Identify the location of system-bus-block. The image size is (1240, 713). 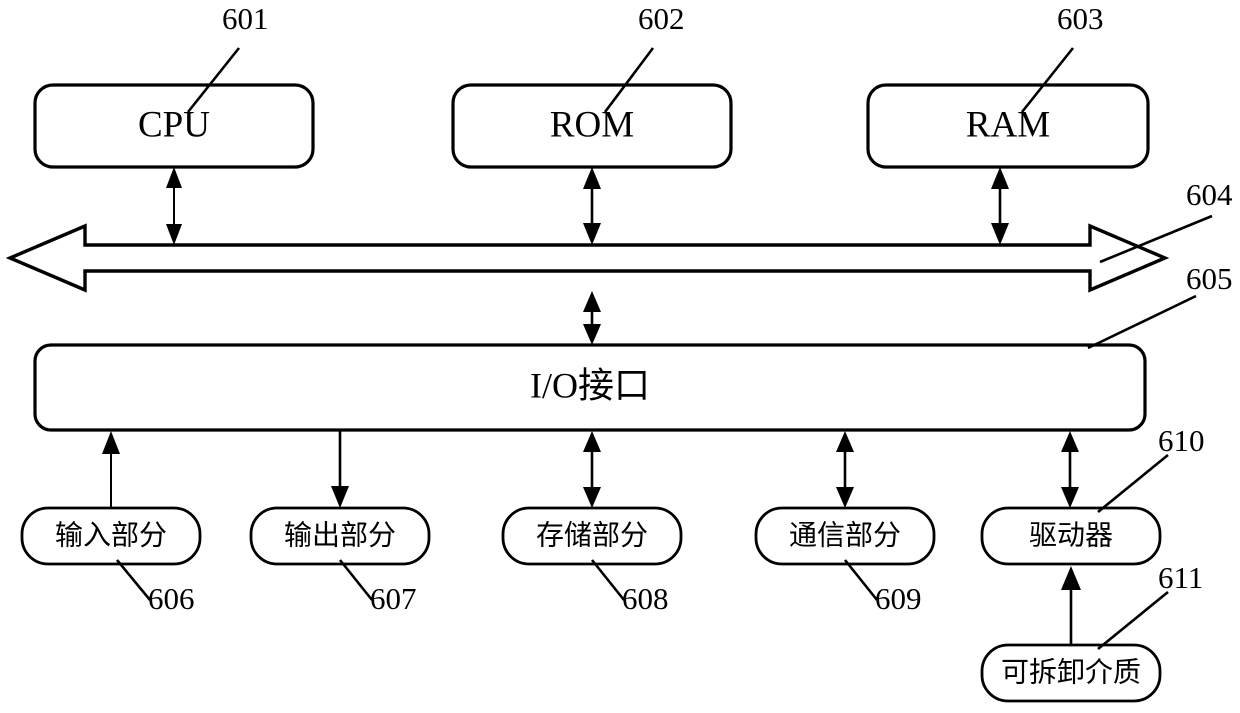
(587, 258).